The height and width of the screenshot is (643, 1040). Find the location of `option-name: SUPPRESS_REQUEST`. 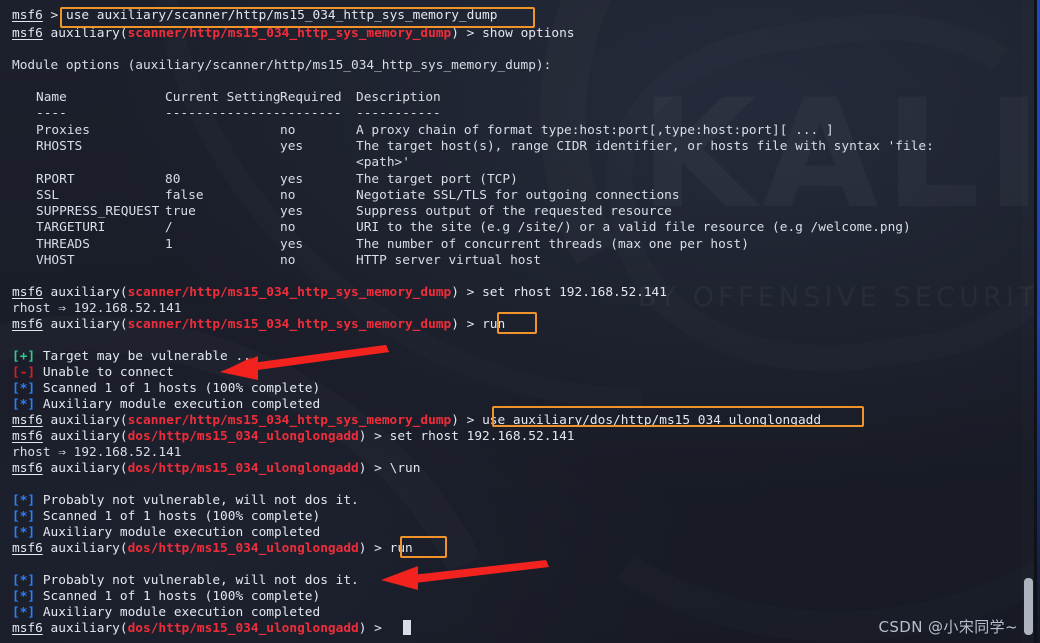

option-name: SUPPRESS_REQUEST is located at coordinates (98, 211).